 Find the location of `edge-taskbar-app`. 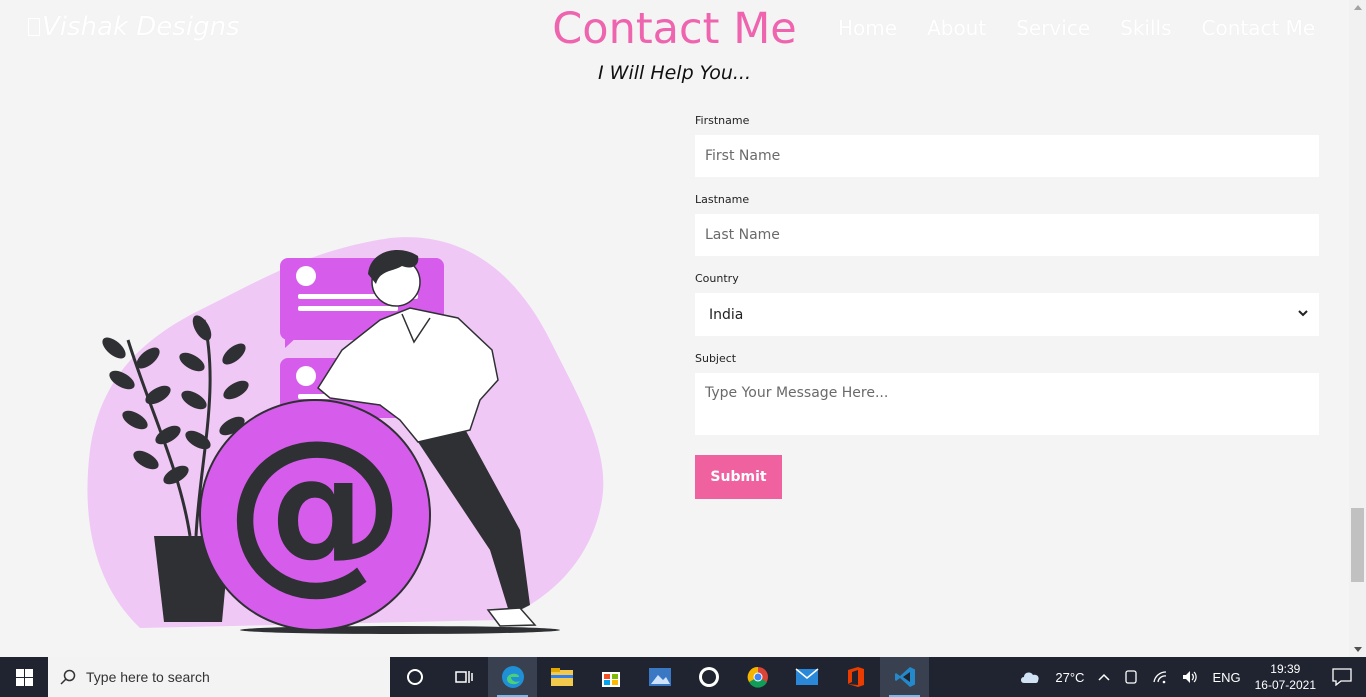

edge-taskbar-app is located at coordinates (512, 677).